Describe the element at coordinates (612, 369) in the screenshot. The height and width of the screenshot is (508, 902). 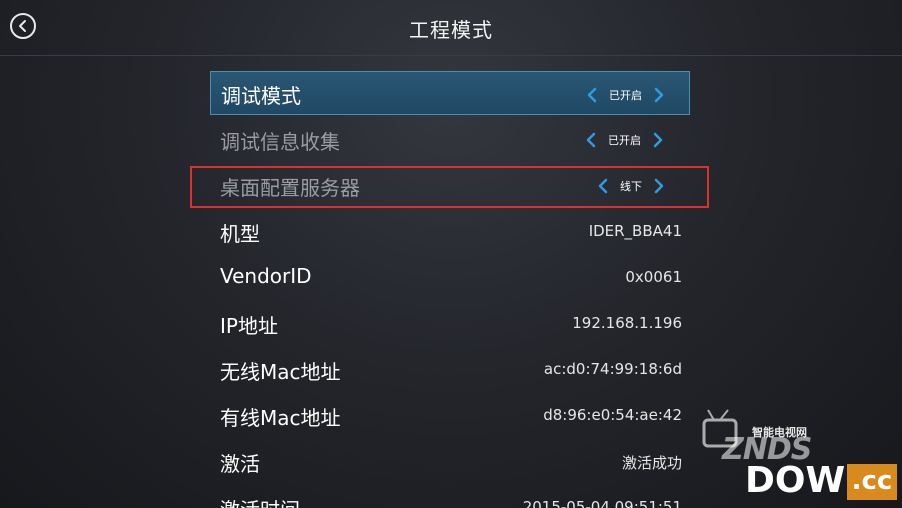
I see `info-value: ac:d0:74:99:18:6d` at that location.